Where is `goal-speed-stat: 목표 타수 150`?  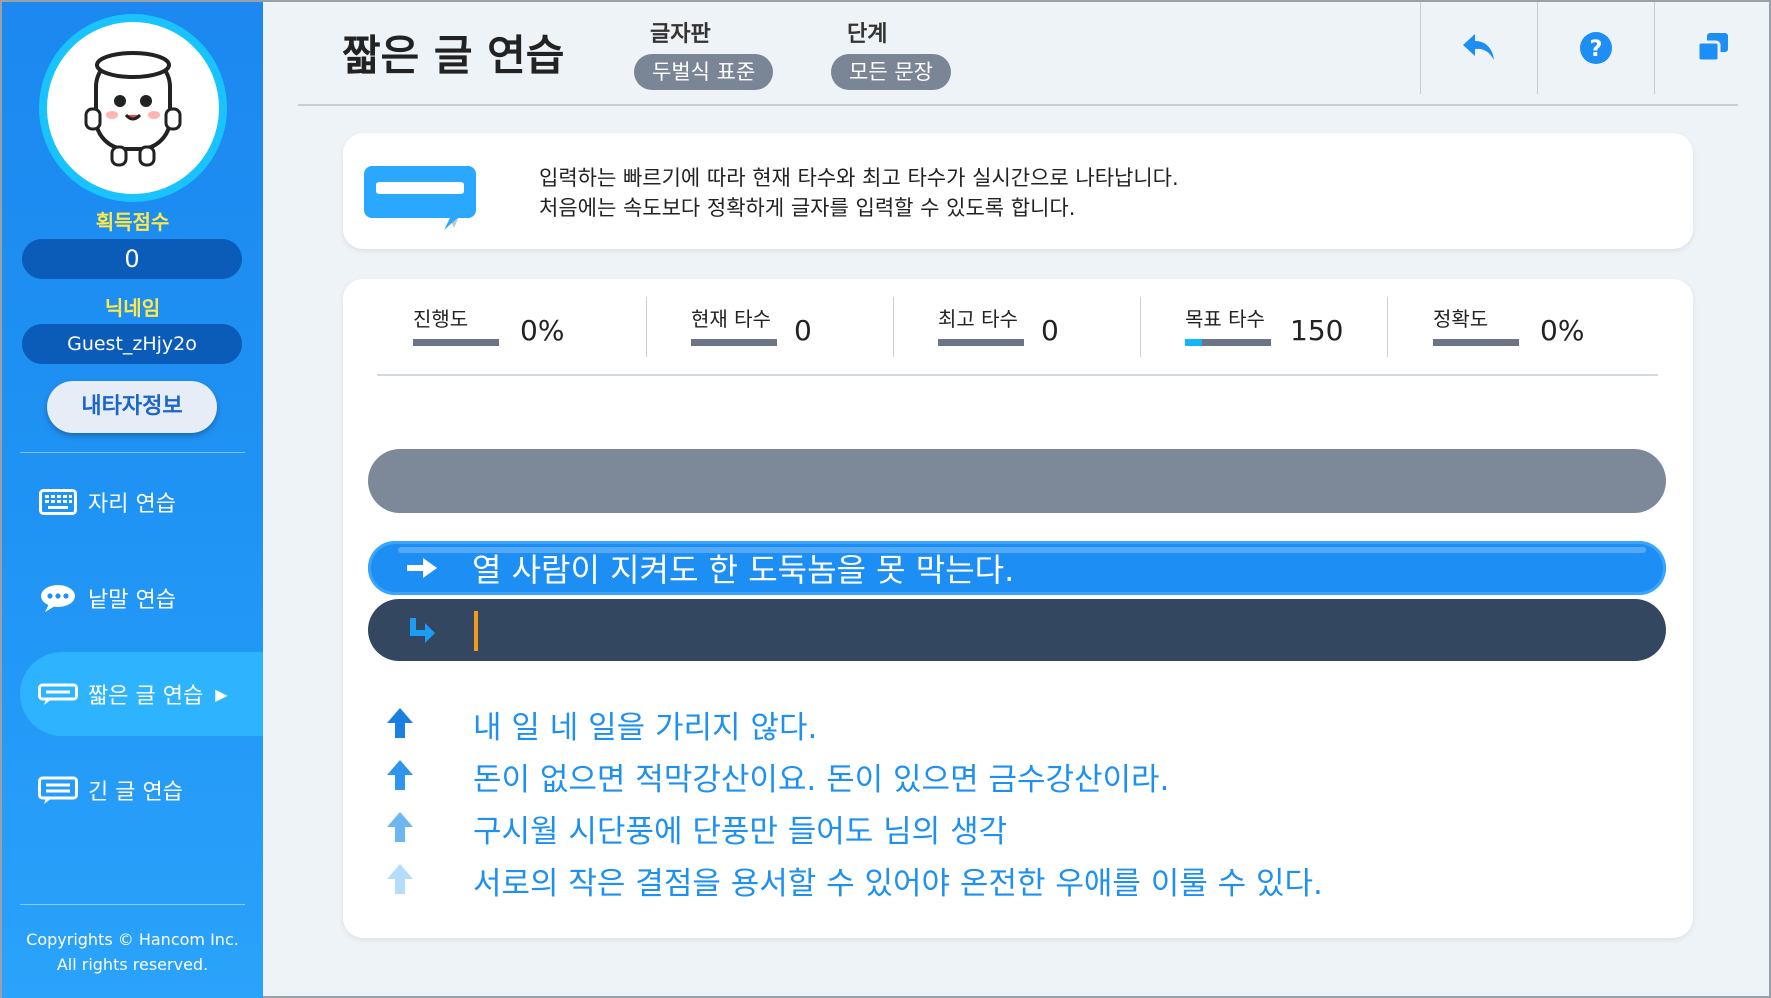 goal-speed-stat: 목표 타수 150 is located at coordinates (1295, 331).